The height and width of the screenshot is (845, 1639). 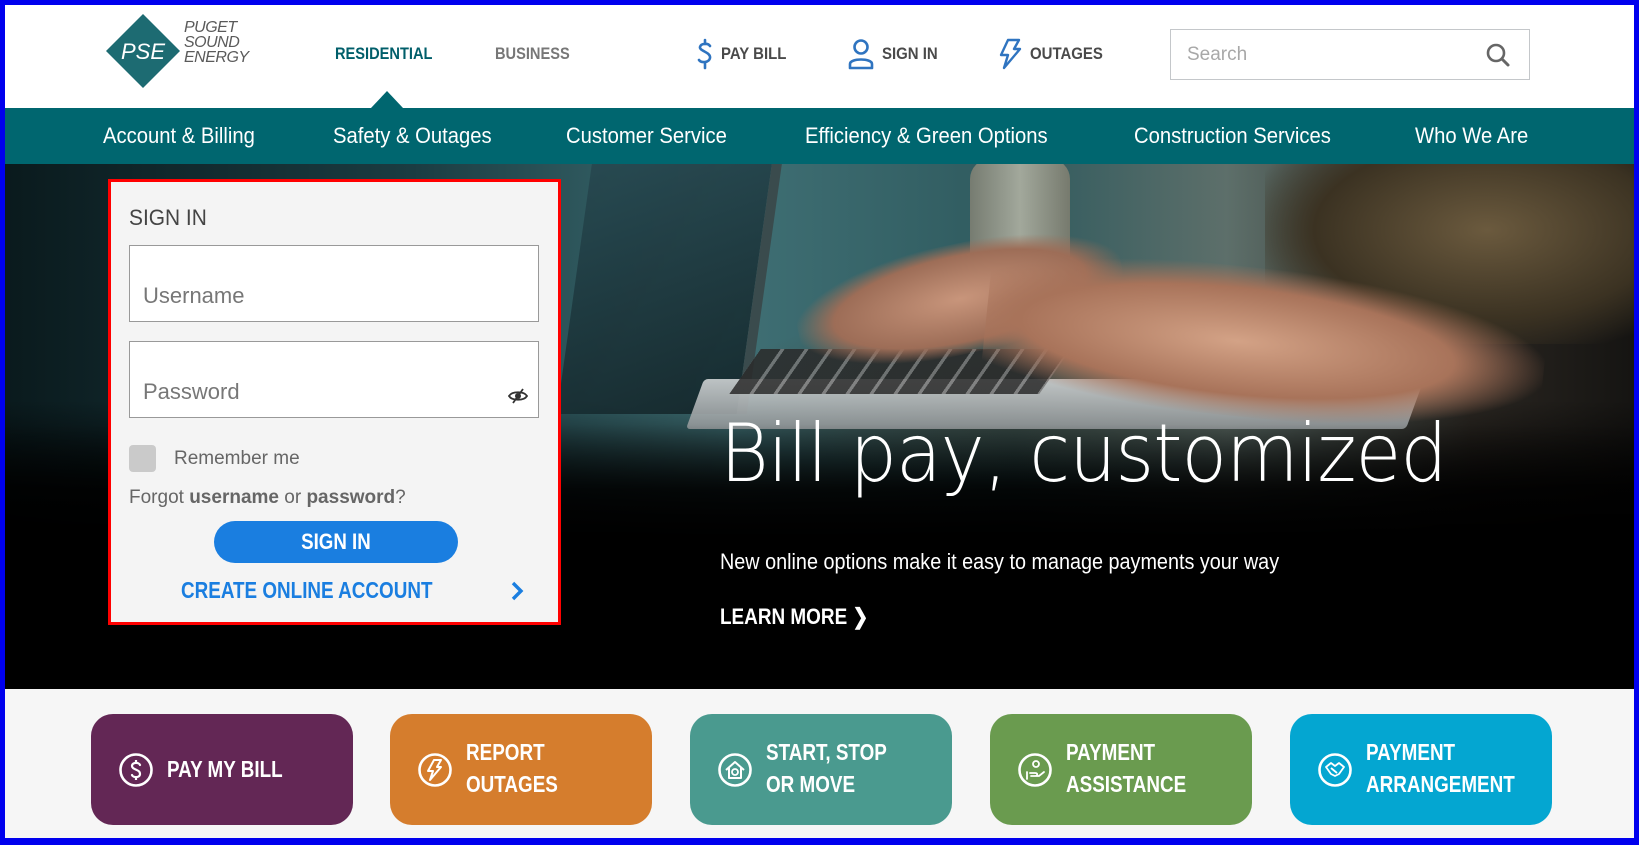 I want to click on nav-account-billing: Account & Billing, so click(x=179, y=136).